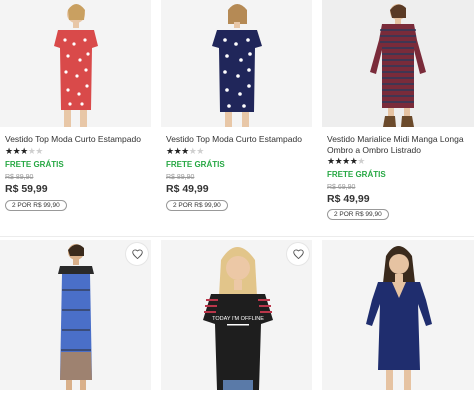 This screenshot has width=474, height=412. I want to click on product-image: TODAY I'M OFFLINE, so click(236, 315).